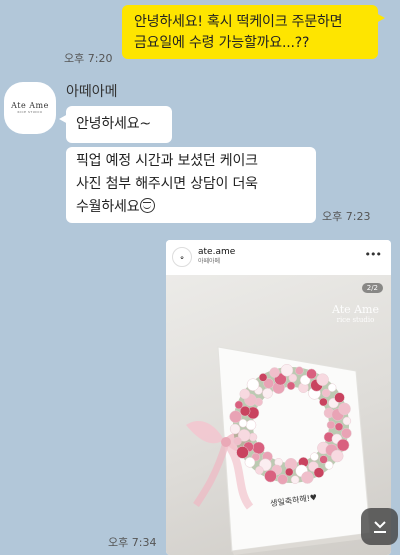 This screenshot has height=555, width=400. What do you see at coordinates (132, 542) in the screenshot?
I see `message-timestamp: 오후 7:34` at bounding box center [132, 542].